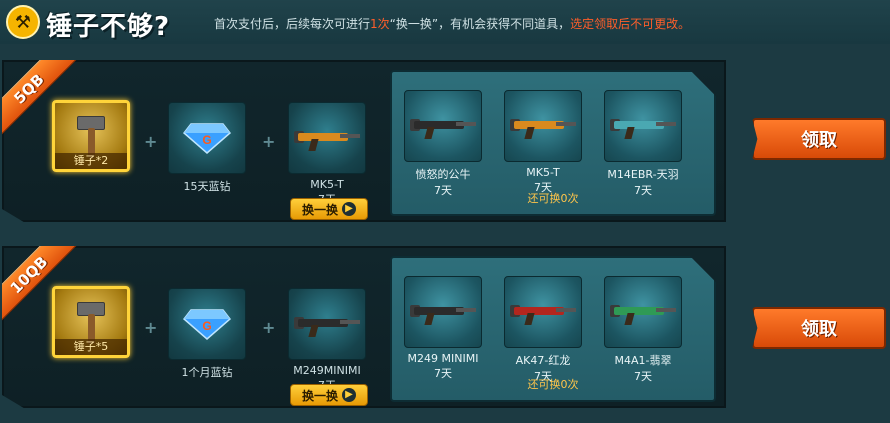 The width and height of the screenshot is (890, 423). I want to click on option-label: 愤怒的公牛, so click(443, 174).